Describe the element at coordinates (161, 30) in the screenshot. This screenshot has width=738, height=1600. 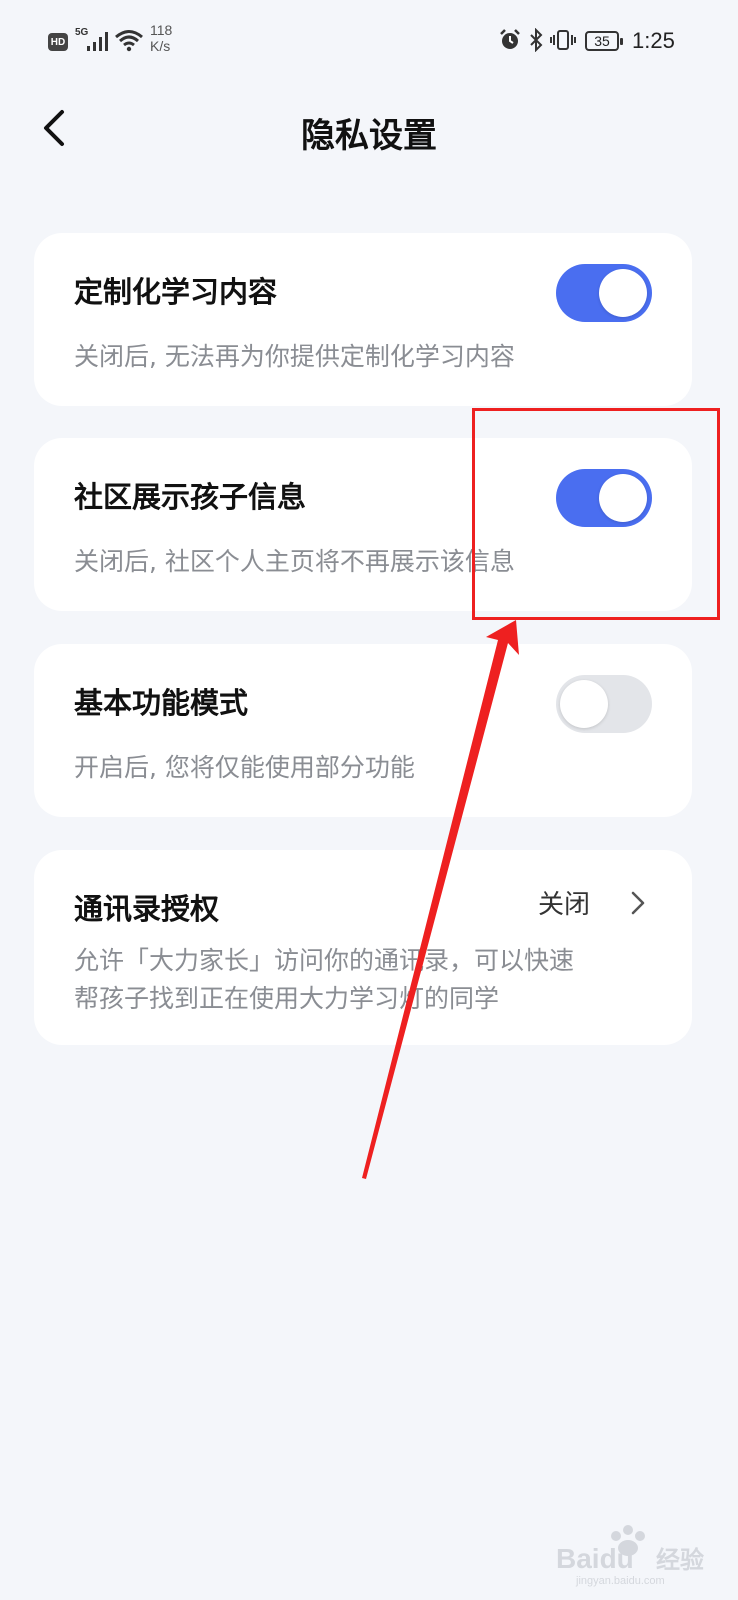
I see `speed-value: 118` at that location.